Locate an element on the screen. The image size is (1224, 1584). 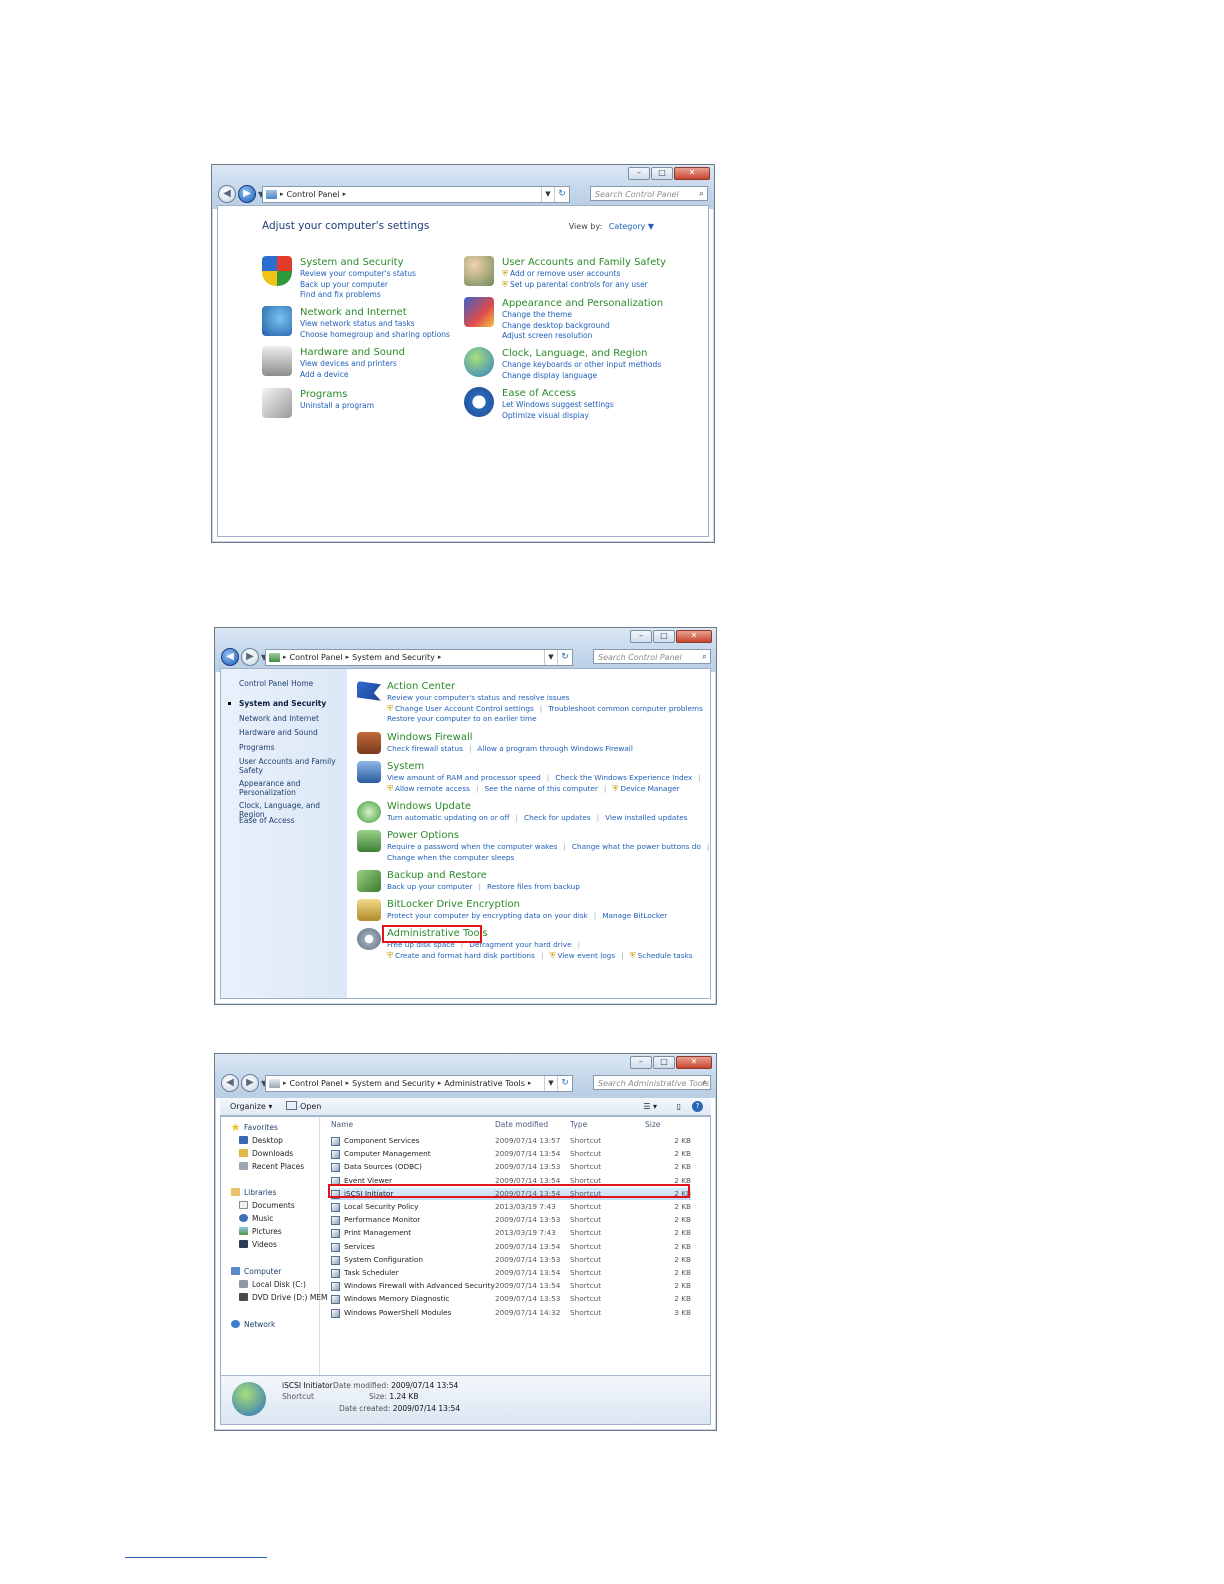
section-link: Change when the computer sleeps is located at coordinates (450, 857).